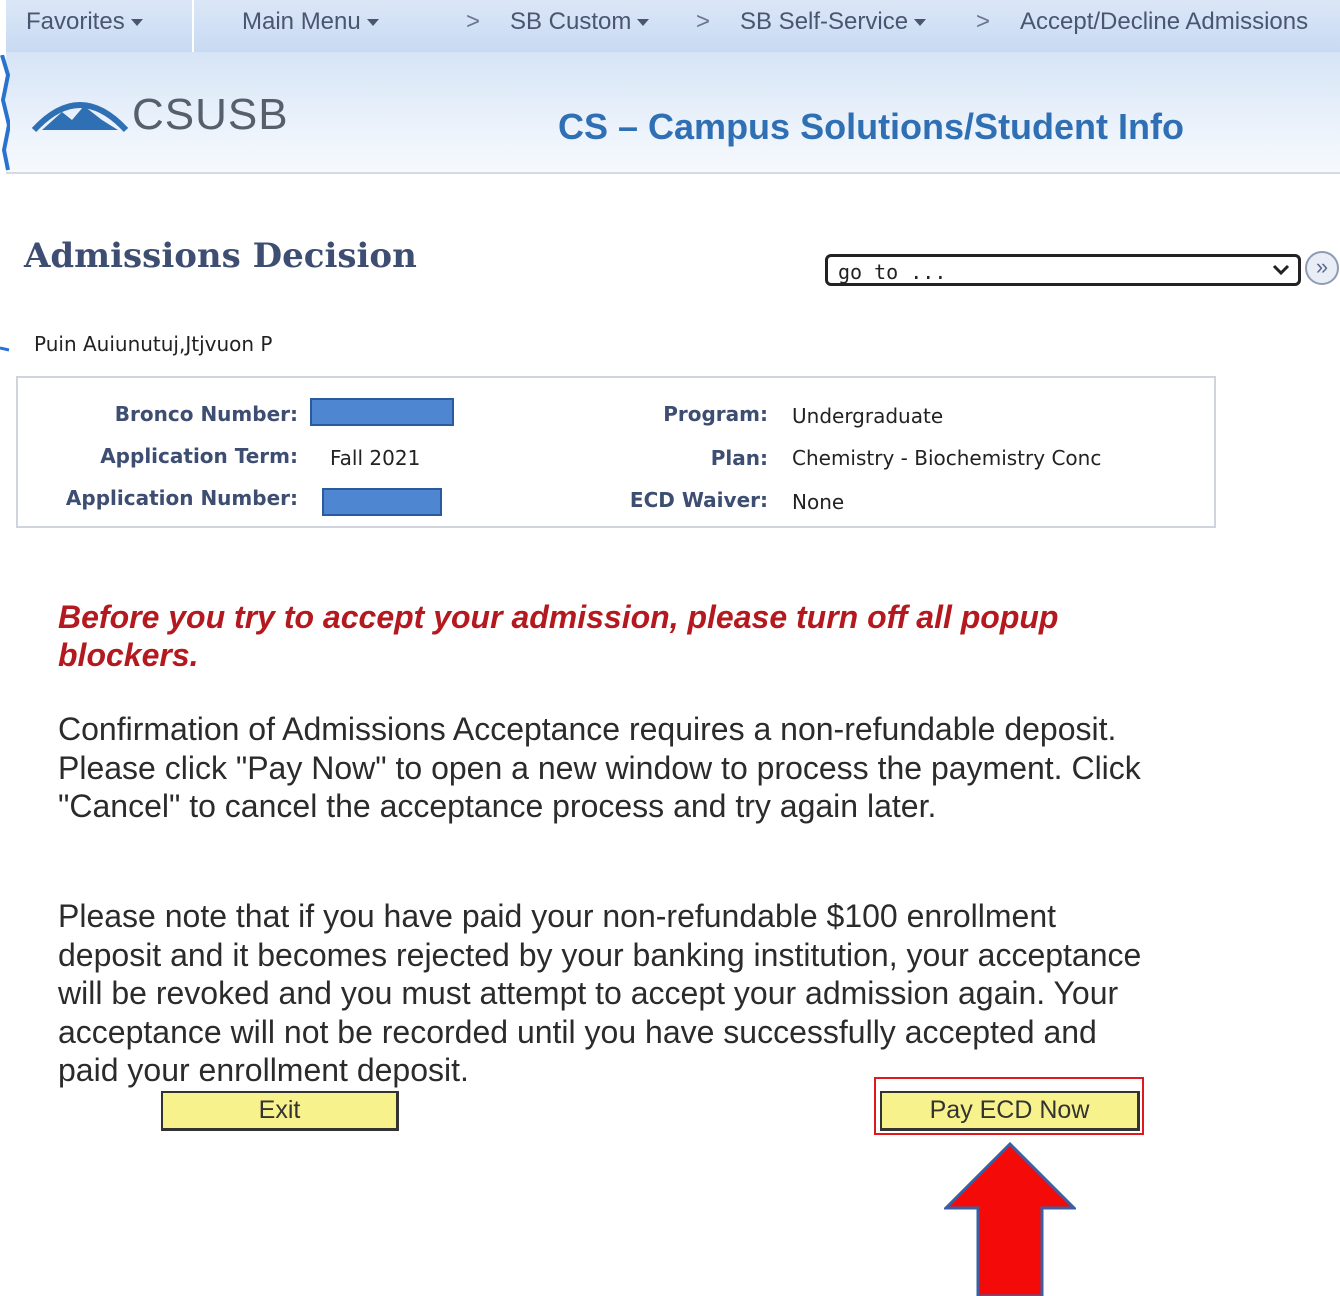 The width and height of the screenshot is (1340, 1296). I want to click on page-title: Admissions Decision, so click(220, 256).